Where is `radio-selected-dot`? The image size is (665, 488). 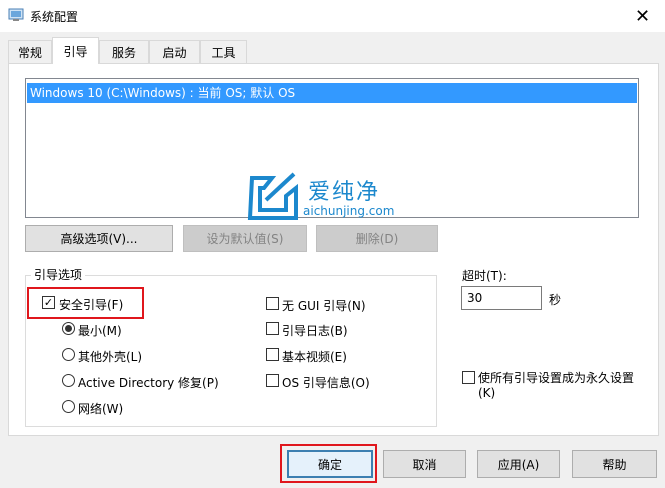
radio-selected-dot is located at coordinates (68, 328).